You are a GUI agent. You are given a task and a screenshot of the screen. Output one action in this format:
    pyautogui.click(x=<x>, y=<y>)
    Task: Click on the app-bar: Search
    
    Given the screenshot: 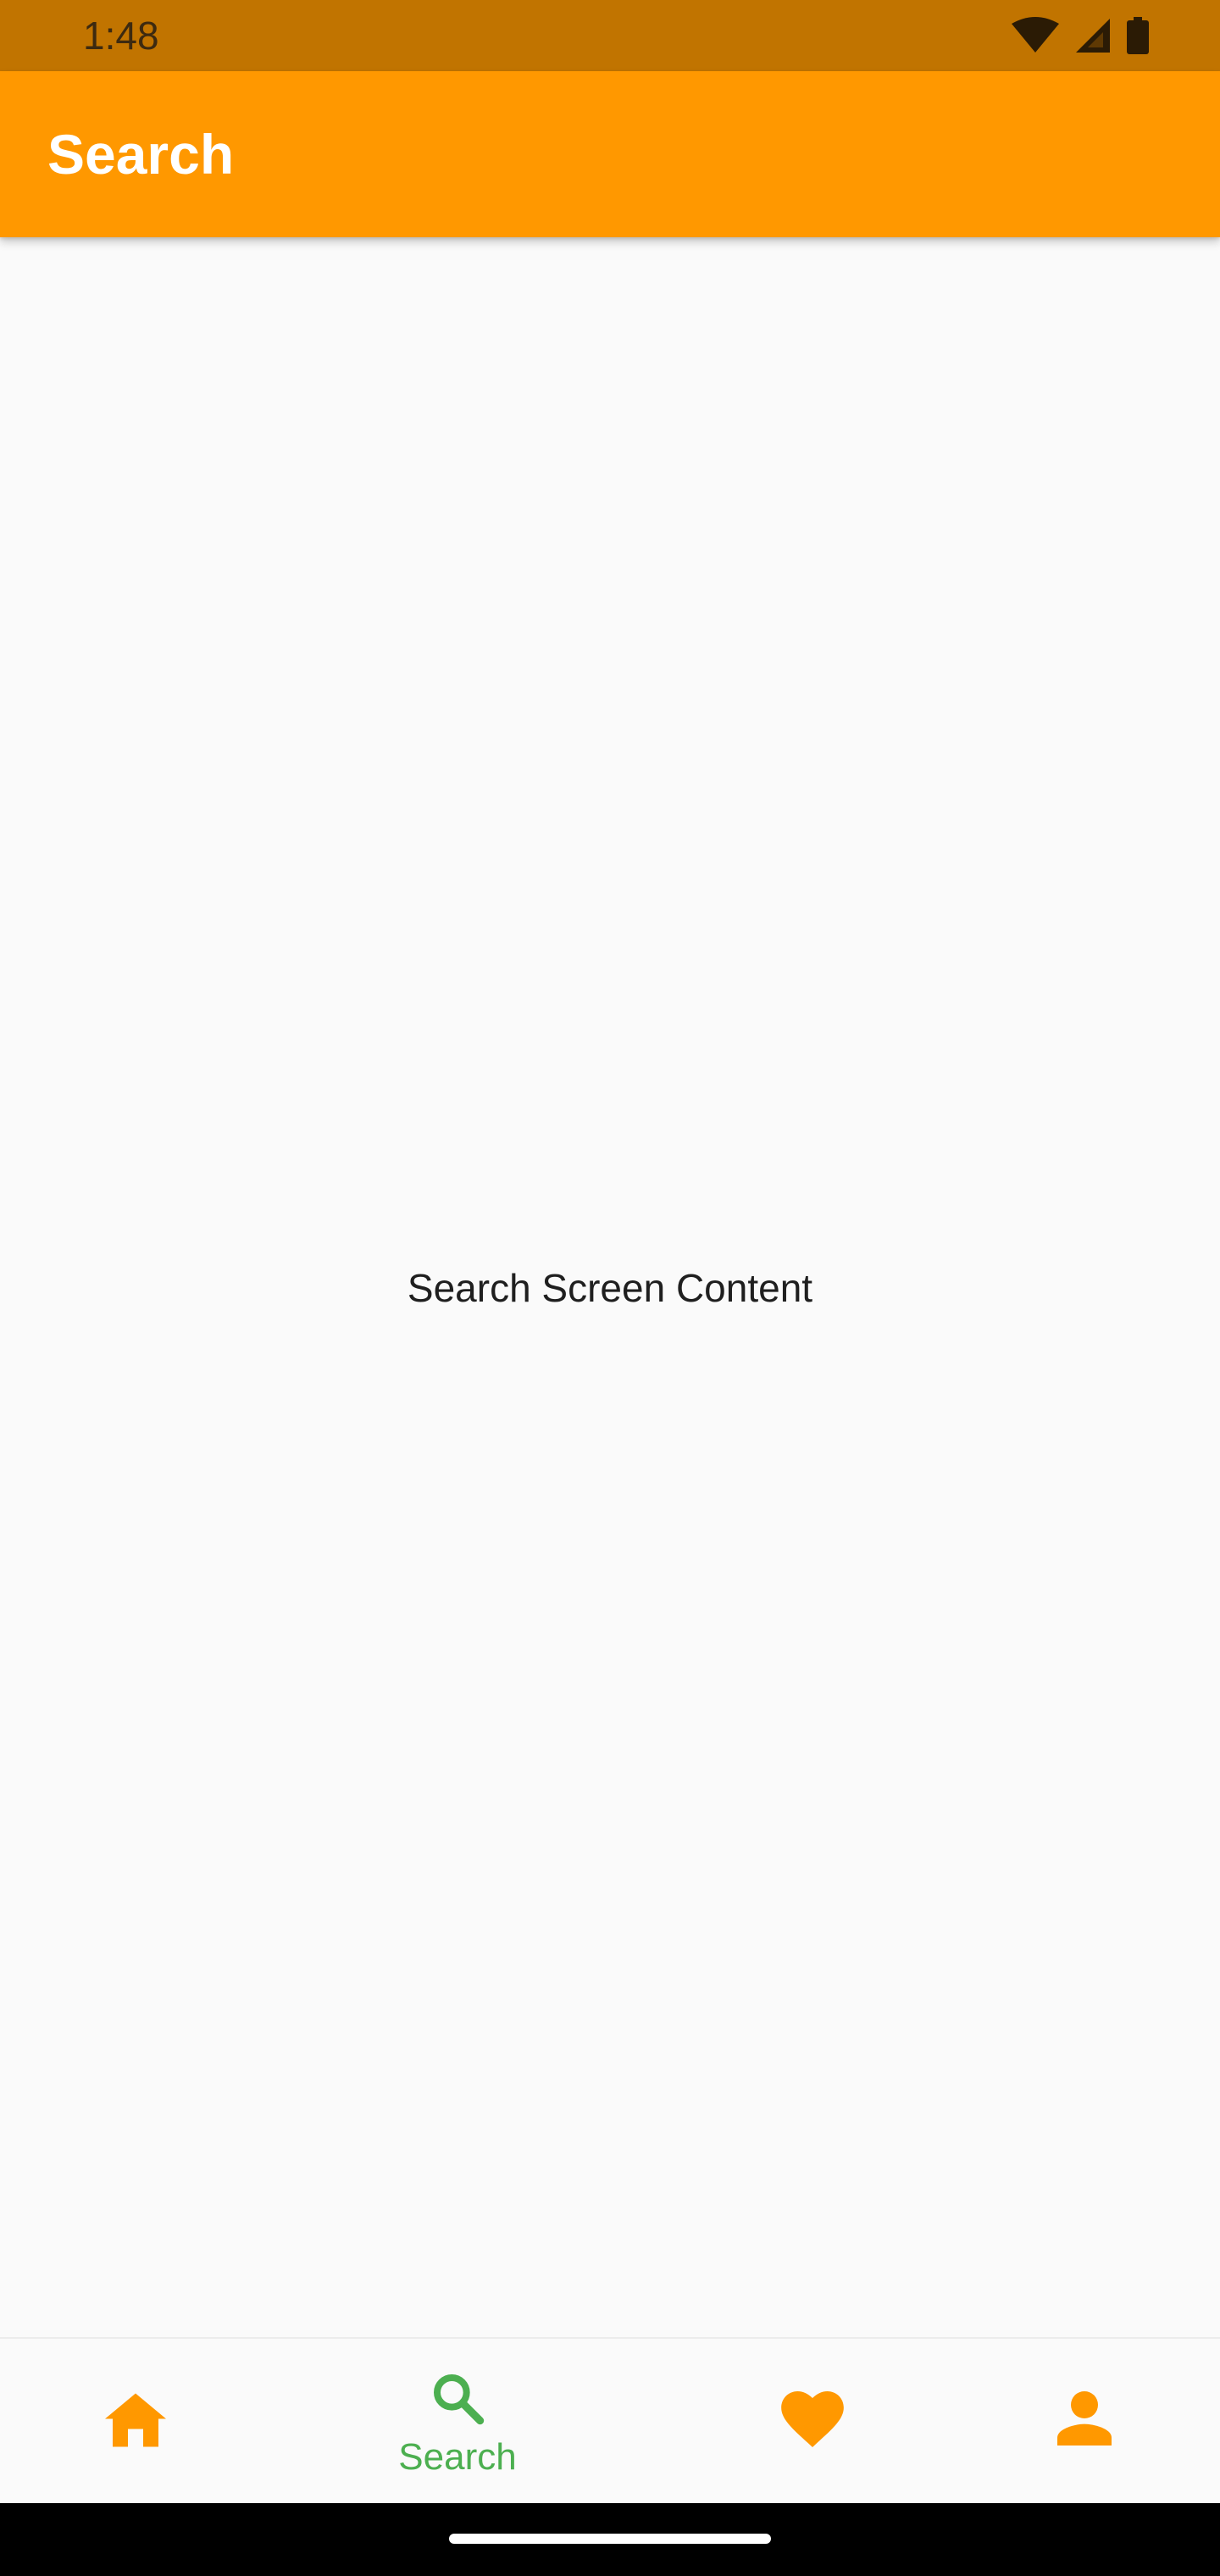 What is the action you would take?
    pyautogui.click(x=610, y=154)
    